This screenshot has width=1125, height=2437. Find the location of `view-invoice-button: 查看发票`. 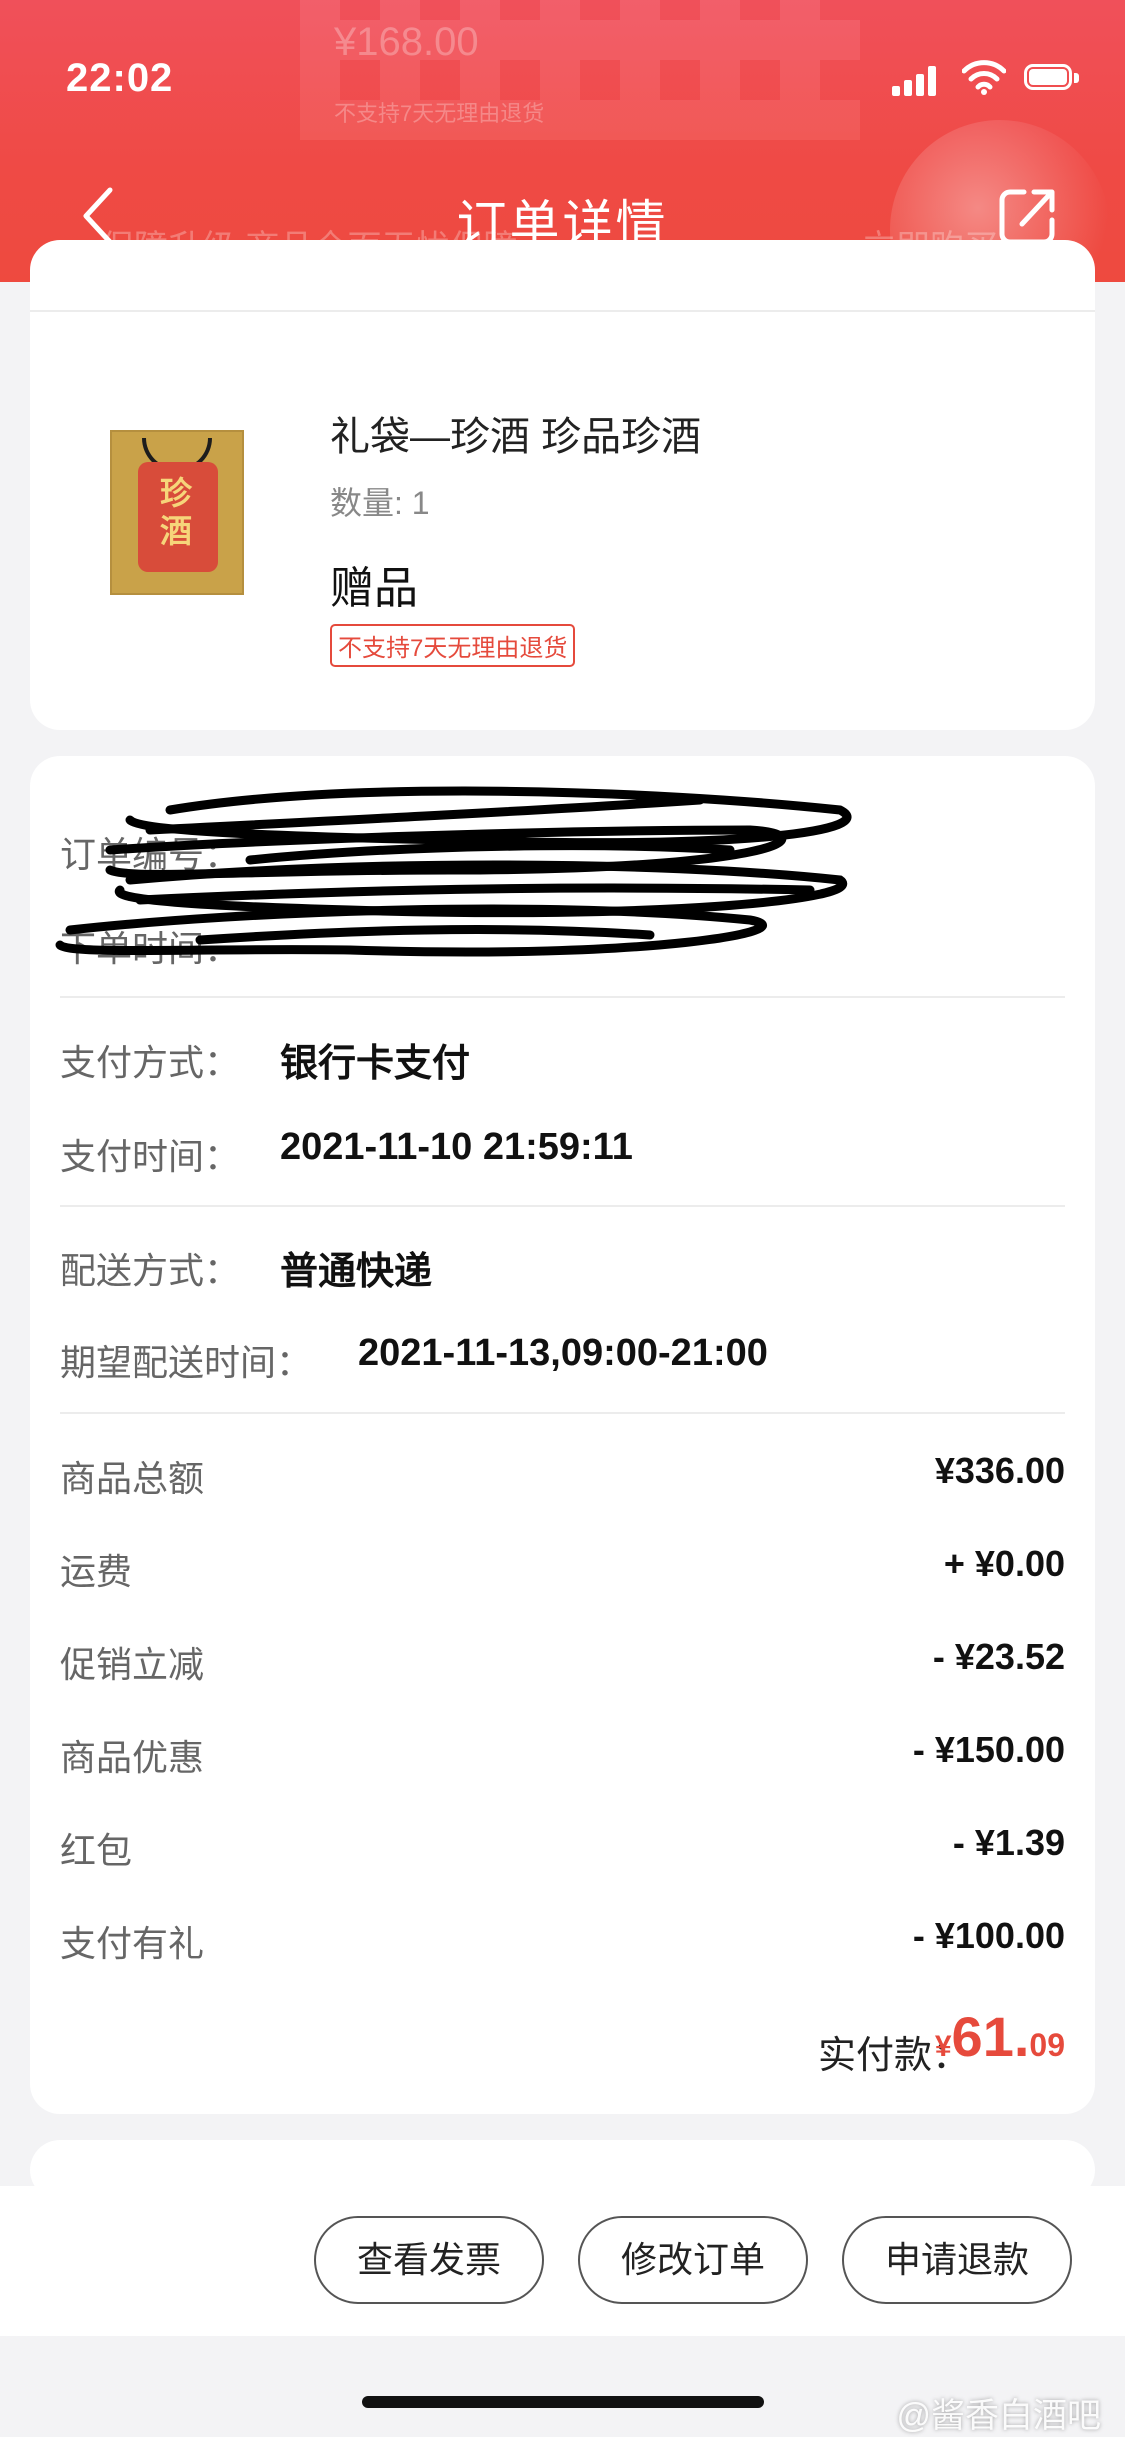

view-invoice-button: 查看发票 is located at coordinates (429, 2260).